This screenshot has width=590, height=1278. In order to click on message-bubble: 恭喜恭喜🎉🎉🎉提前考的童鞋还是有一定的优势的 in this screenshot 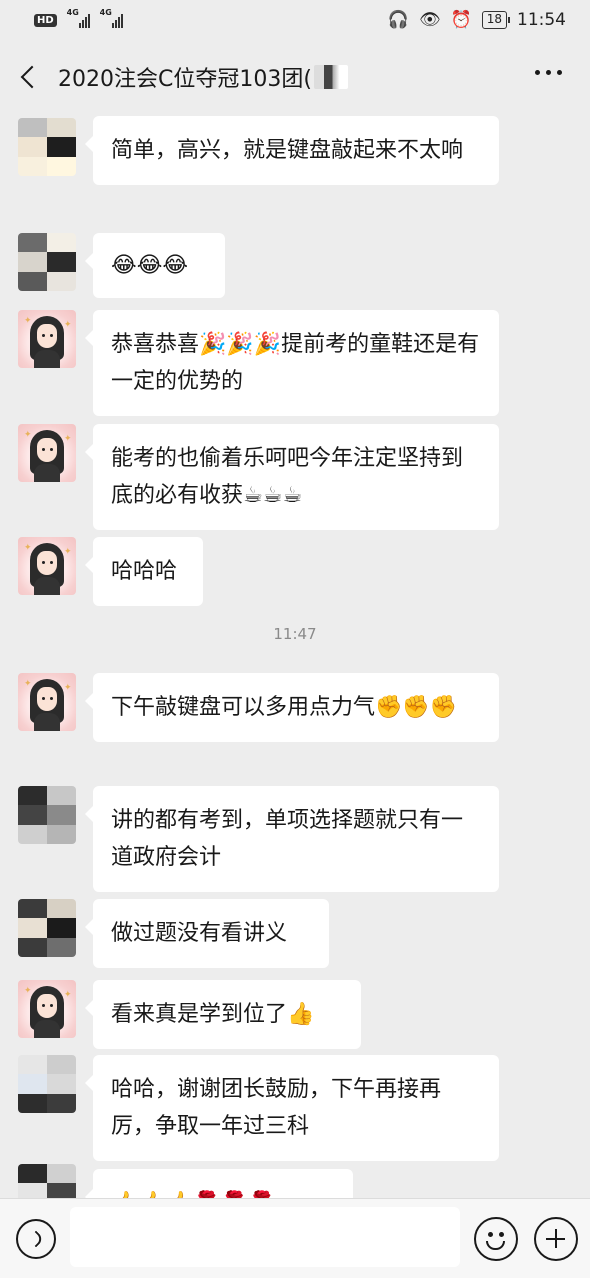, I will do `click(292, 363)`.